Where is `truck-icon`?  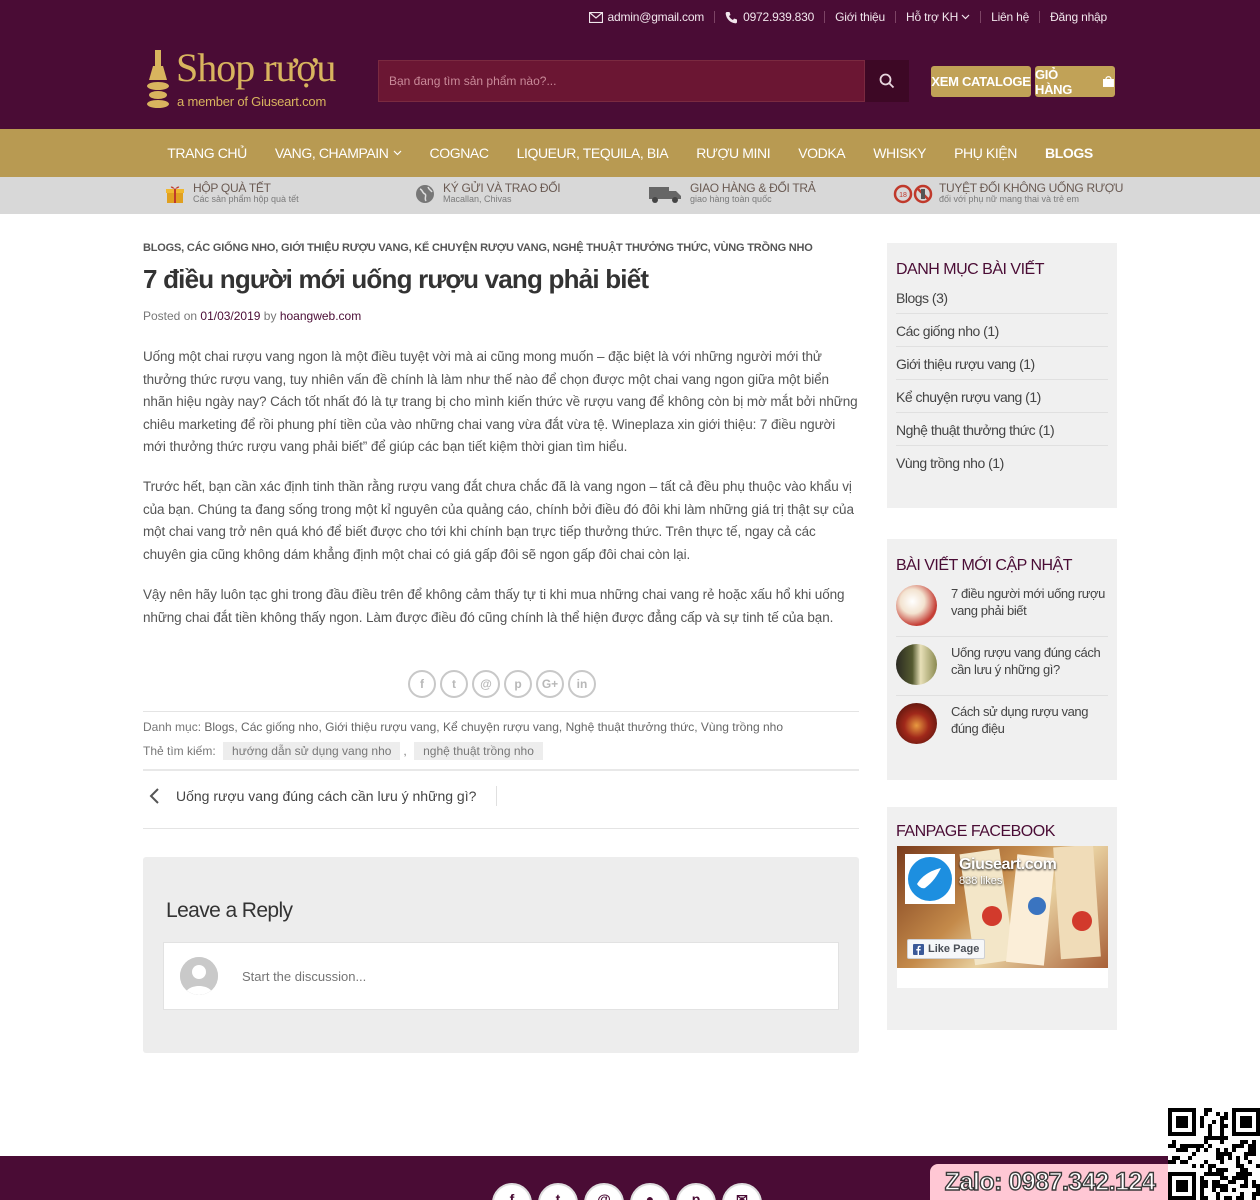
truck-icon is located at coordinates (665, 194).